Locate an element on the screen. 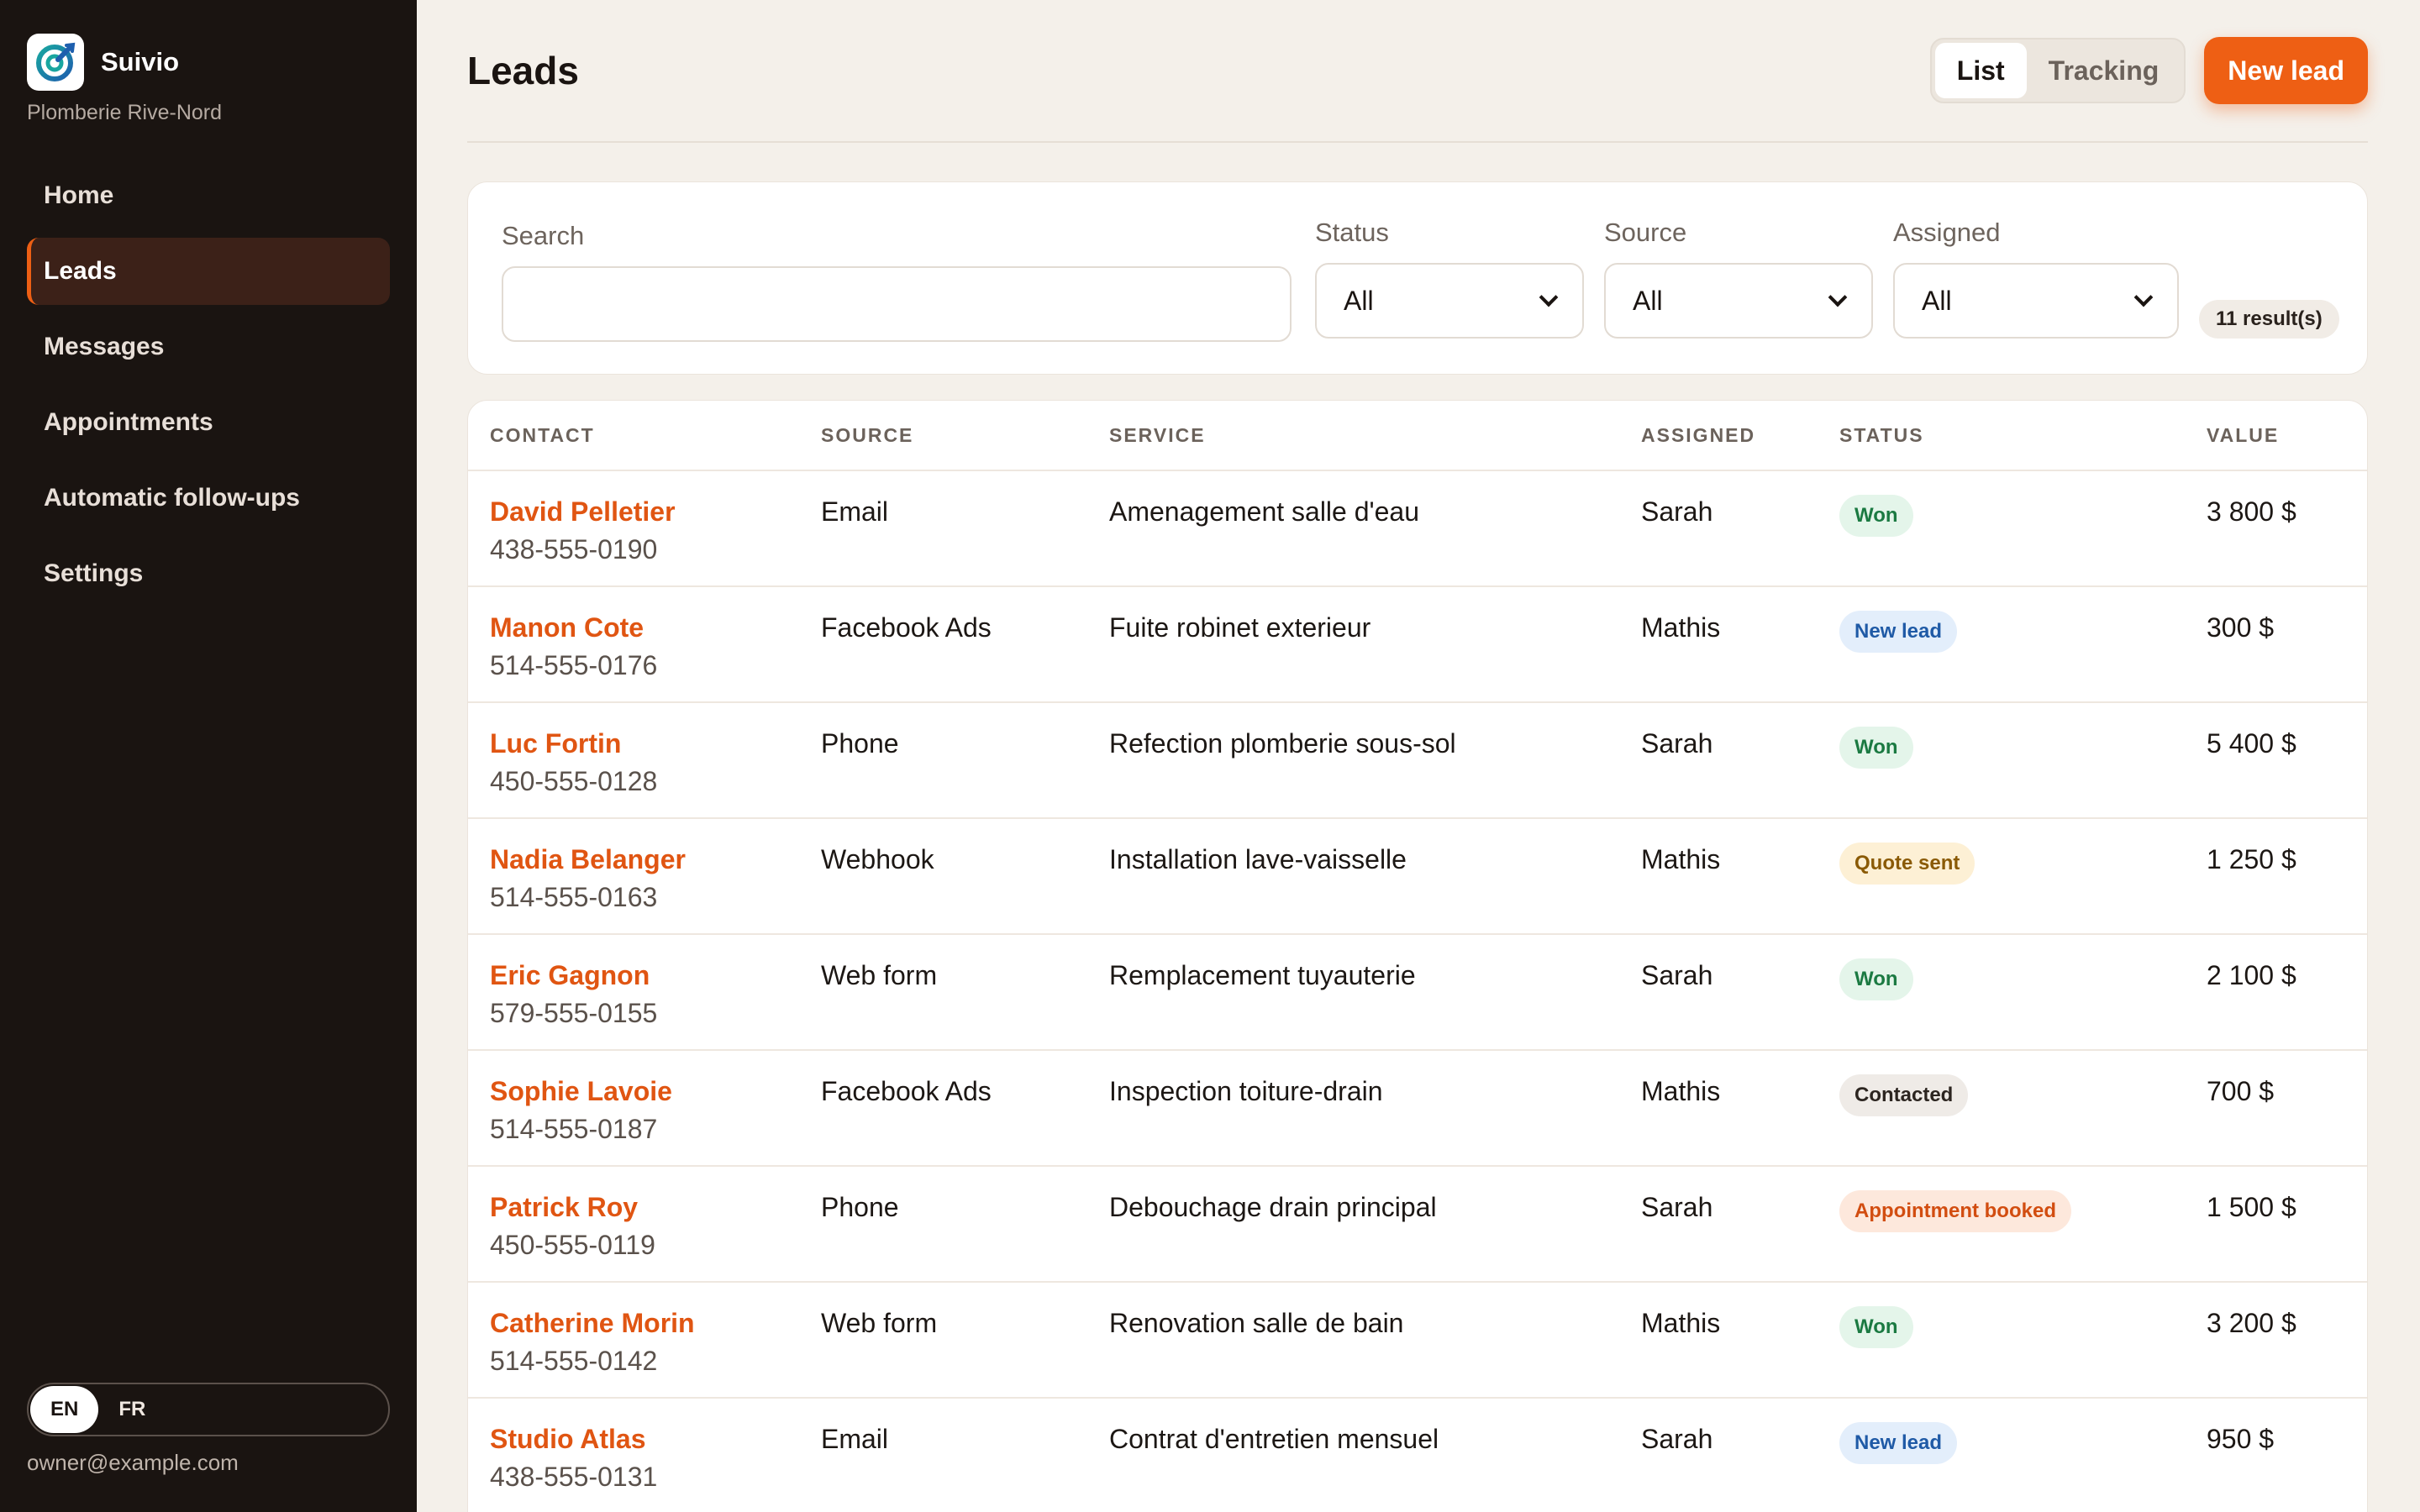  contact-name-link: Catherine Morin is located at coordinates (592, 1323).